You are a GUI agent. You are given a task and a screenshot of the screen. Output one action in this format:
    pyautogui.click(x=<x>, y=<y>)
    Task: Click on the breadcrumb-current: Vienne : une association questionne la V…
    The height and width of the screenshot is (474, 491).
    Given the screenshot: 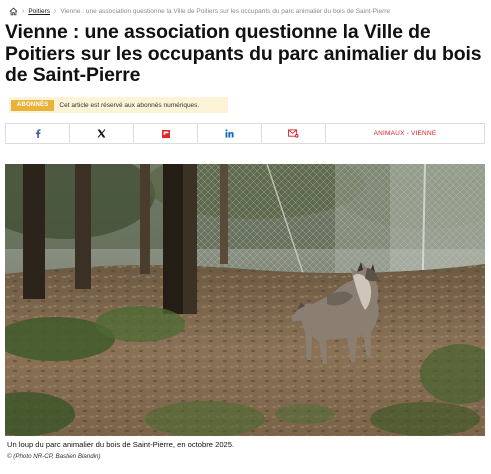 What is the action you would take?
    pyautogui.click(x=225, y=11)
    